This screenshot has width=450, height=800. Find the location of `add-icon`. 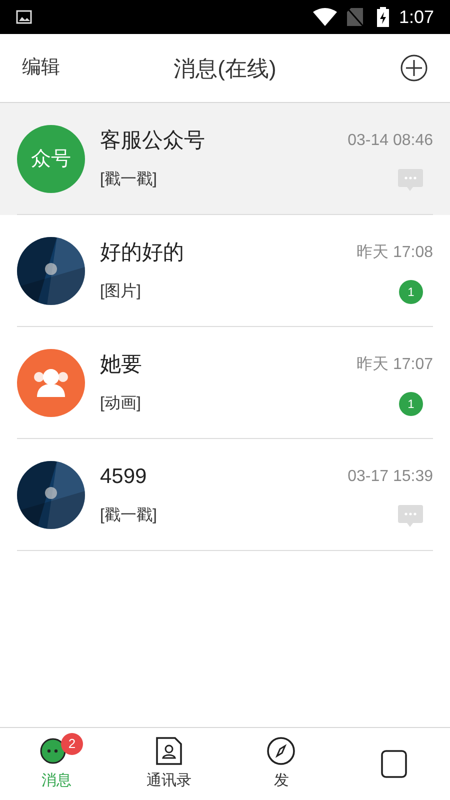

add-icon is located at coordinates (414, 68).